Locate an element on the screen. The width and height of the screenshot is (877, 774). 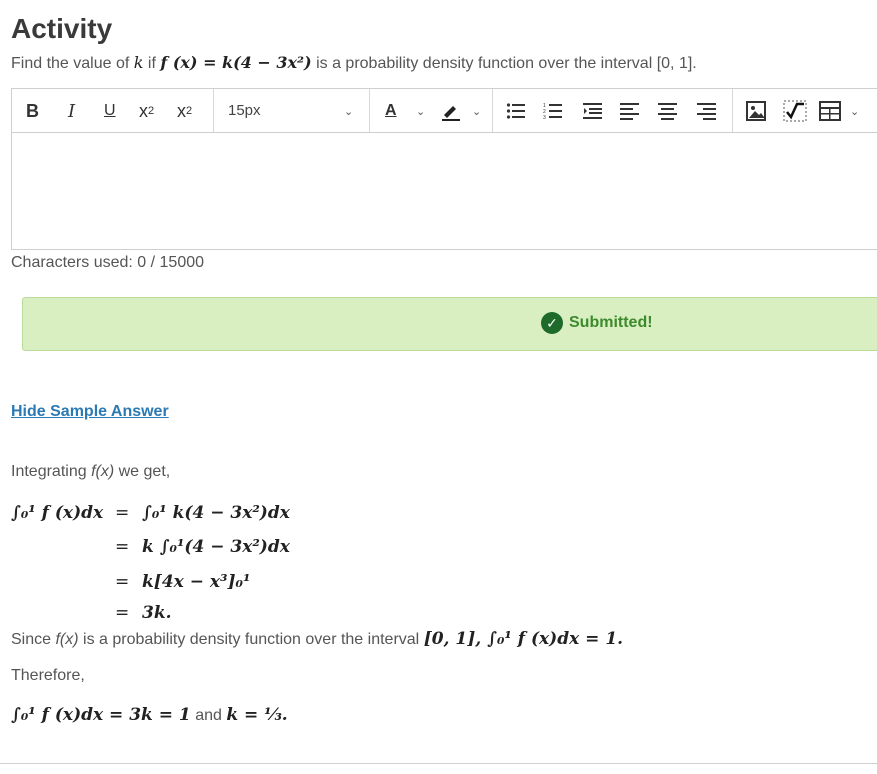
editor-toolbar: B I U x2 x2 15px ⌄ A ⌄ ⌄ 123 ⌄ is located at coordinates (444, 111).